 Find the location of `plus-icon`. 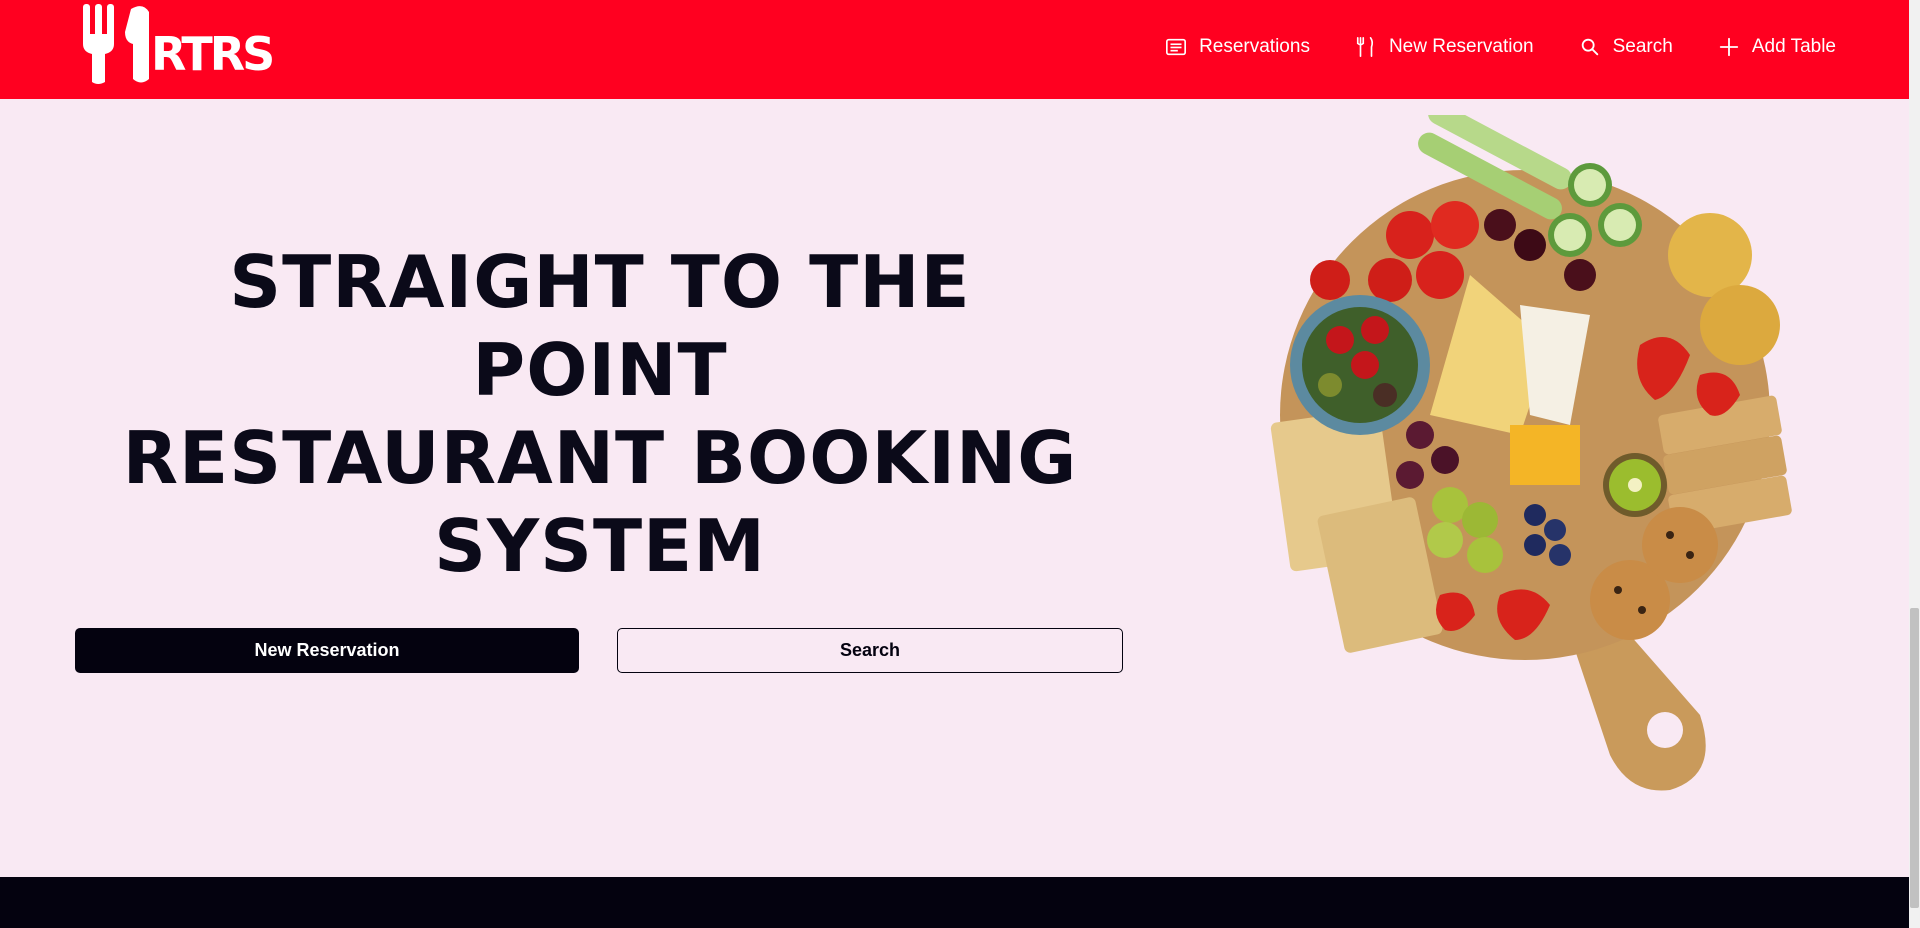

plus-icon is located at coordinates (1728, 46).